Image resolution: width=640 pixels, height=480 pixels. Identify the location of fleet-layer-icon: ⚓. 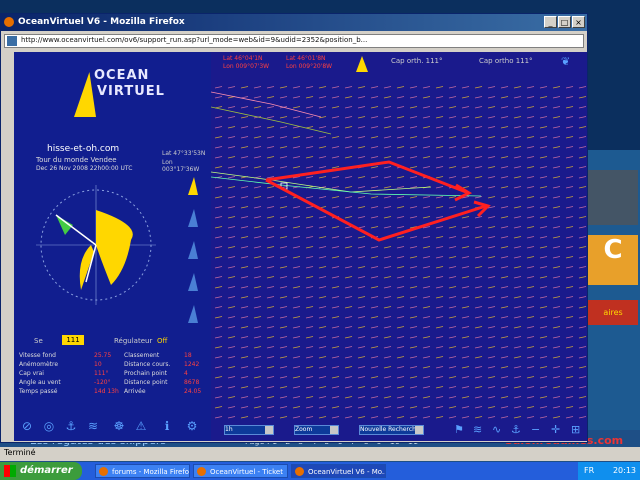
(516, 429).